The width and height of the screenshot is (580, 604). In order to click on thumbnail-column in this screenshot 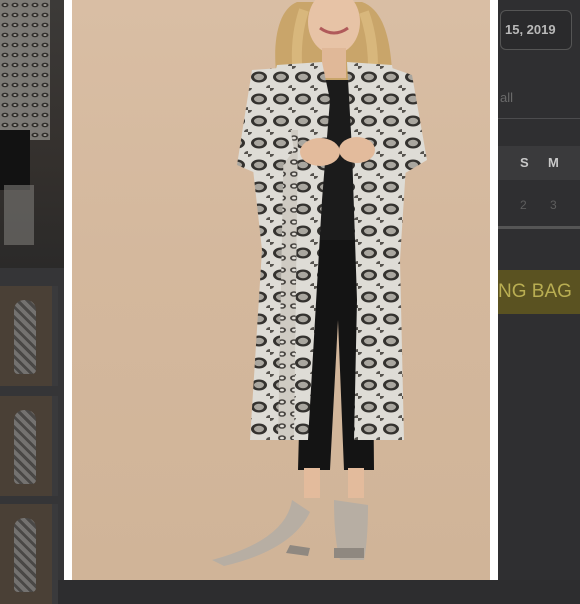, I will do `click(32, 302)`.